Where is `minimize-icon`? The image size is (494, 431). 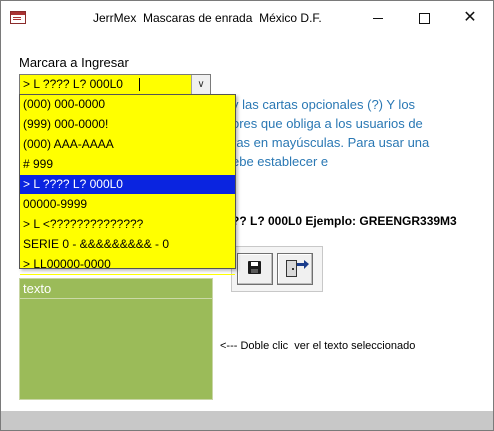 minimize-icon is located at coordinates (378, 18).